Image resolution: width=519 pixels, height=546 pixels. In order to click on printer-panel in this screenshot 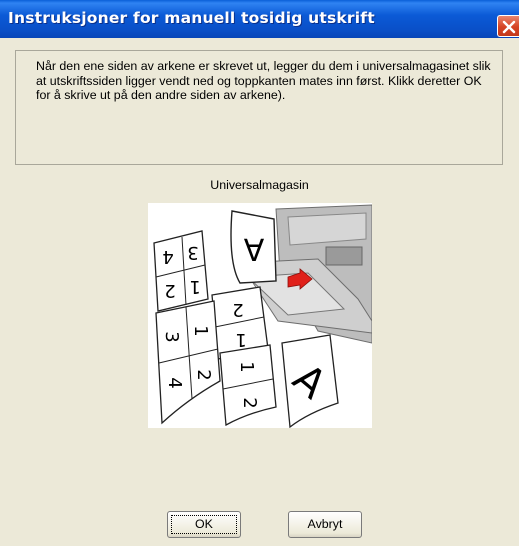, I will do `click(327, 229)`.